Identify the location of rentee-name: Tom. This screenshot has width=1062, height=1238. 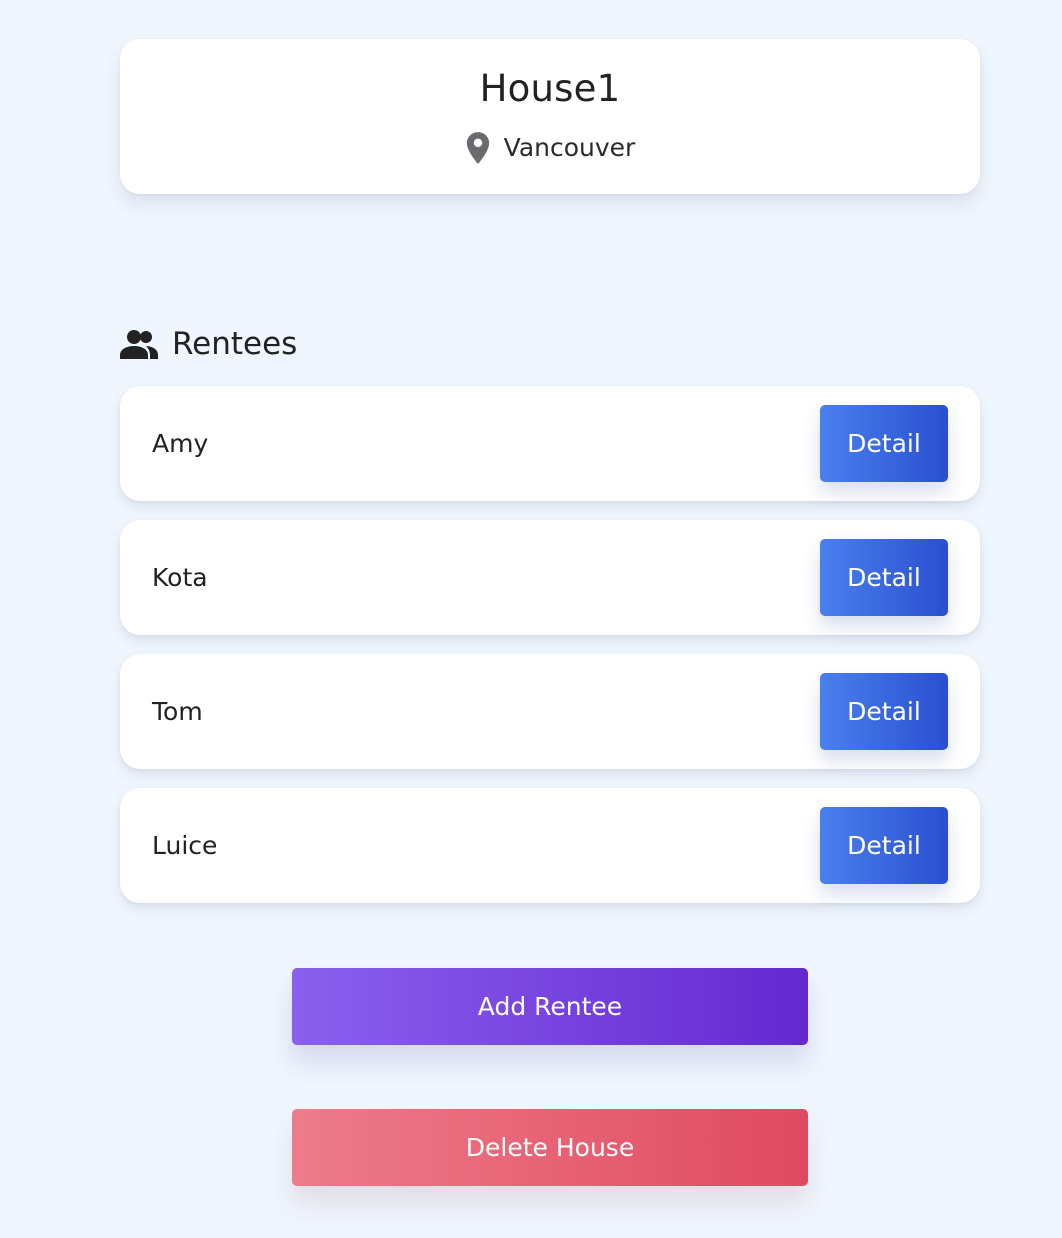
(177, 711).